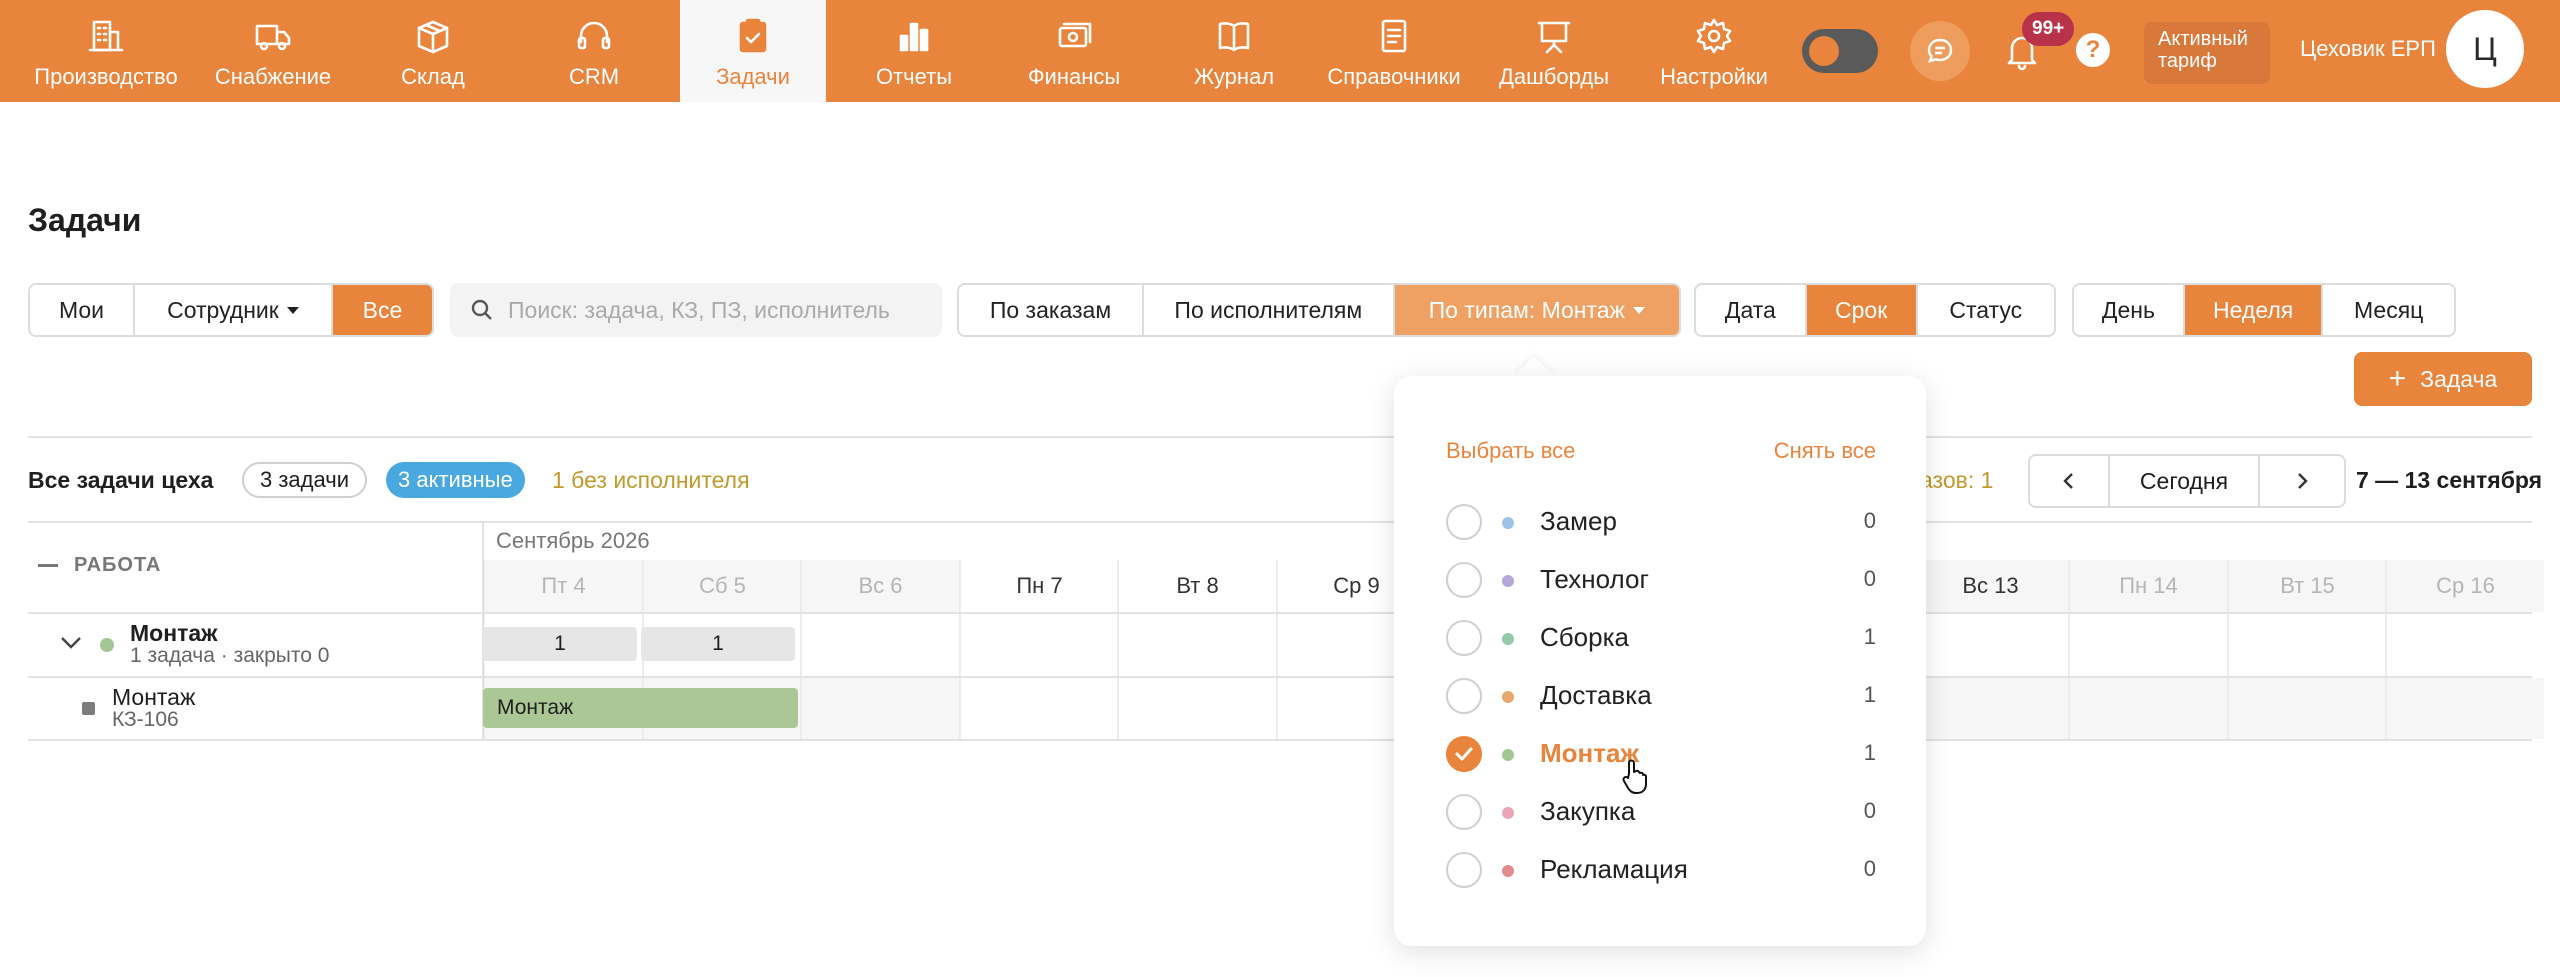 The height and width of the screenshot is (977, 2560). Describe the element at coordinates (1661, 811) in the screenshot. I see `type-option: Закупка 0` at that location.